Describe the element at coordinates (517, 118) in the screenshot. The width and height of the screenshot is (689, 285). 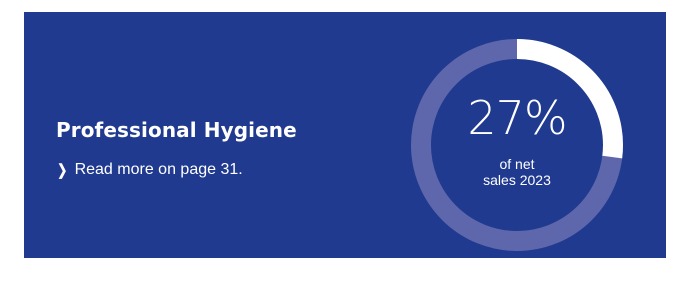
I see `donut-value: 27%` at that location.